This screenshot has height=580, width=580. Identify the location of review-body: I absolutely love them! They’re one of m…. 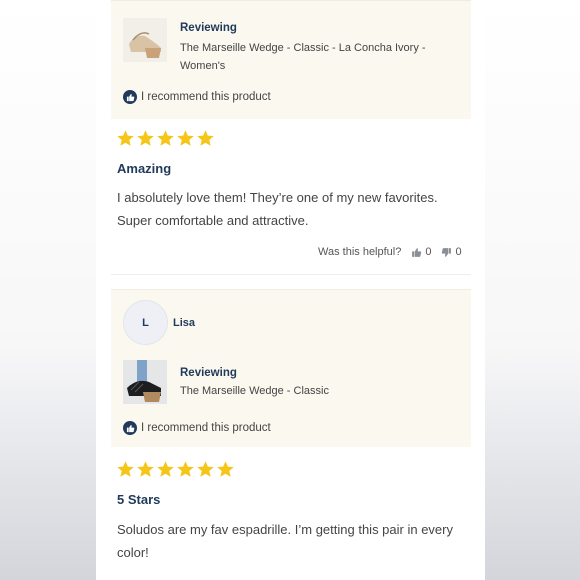
(277, 209).